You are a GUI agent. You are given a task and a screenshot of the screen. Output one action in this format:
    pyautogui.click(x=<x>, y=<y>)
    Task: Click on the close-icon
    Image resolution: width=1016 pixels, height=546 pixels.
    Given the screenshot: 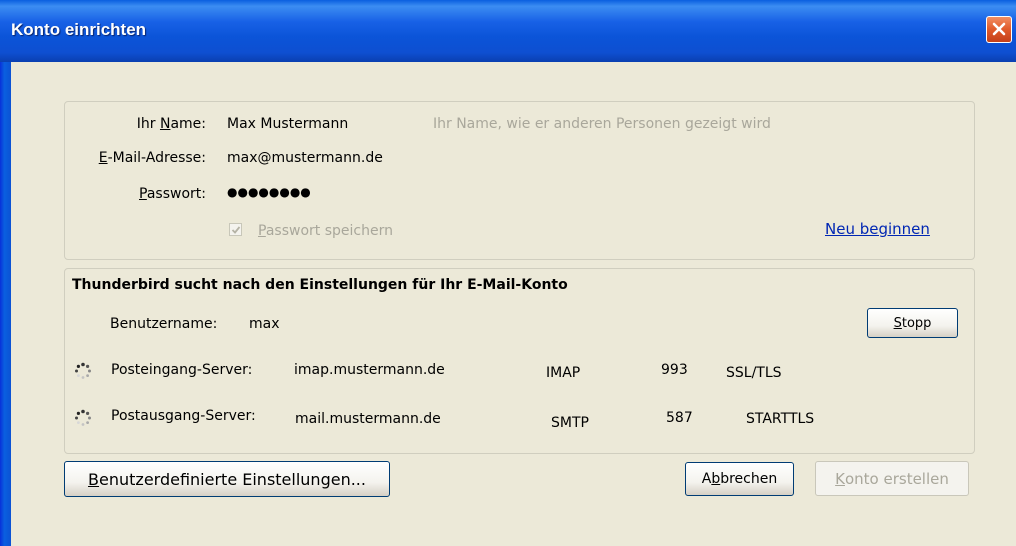 What is the action you would take?
    pyautogui.click(x=999, y=29)
    